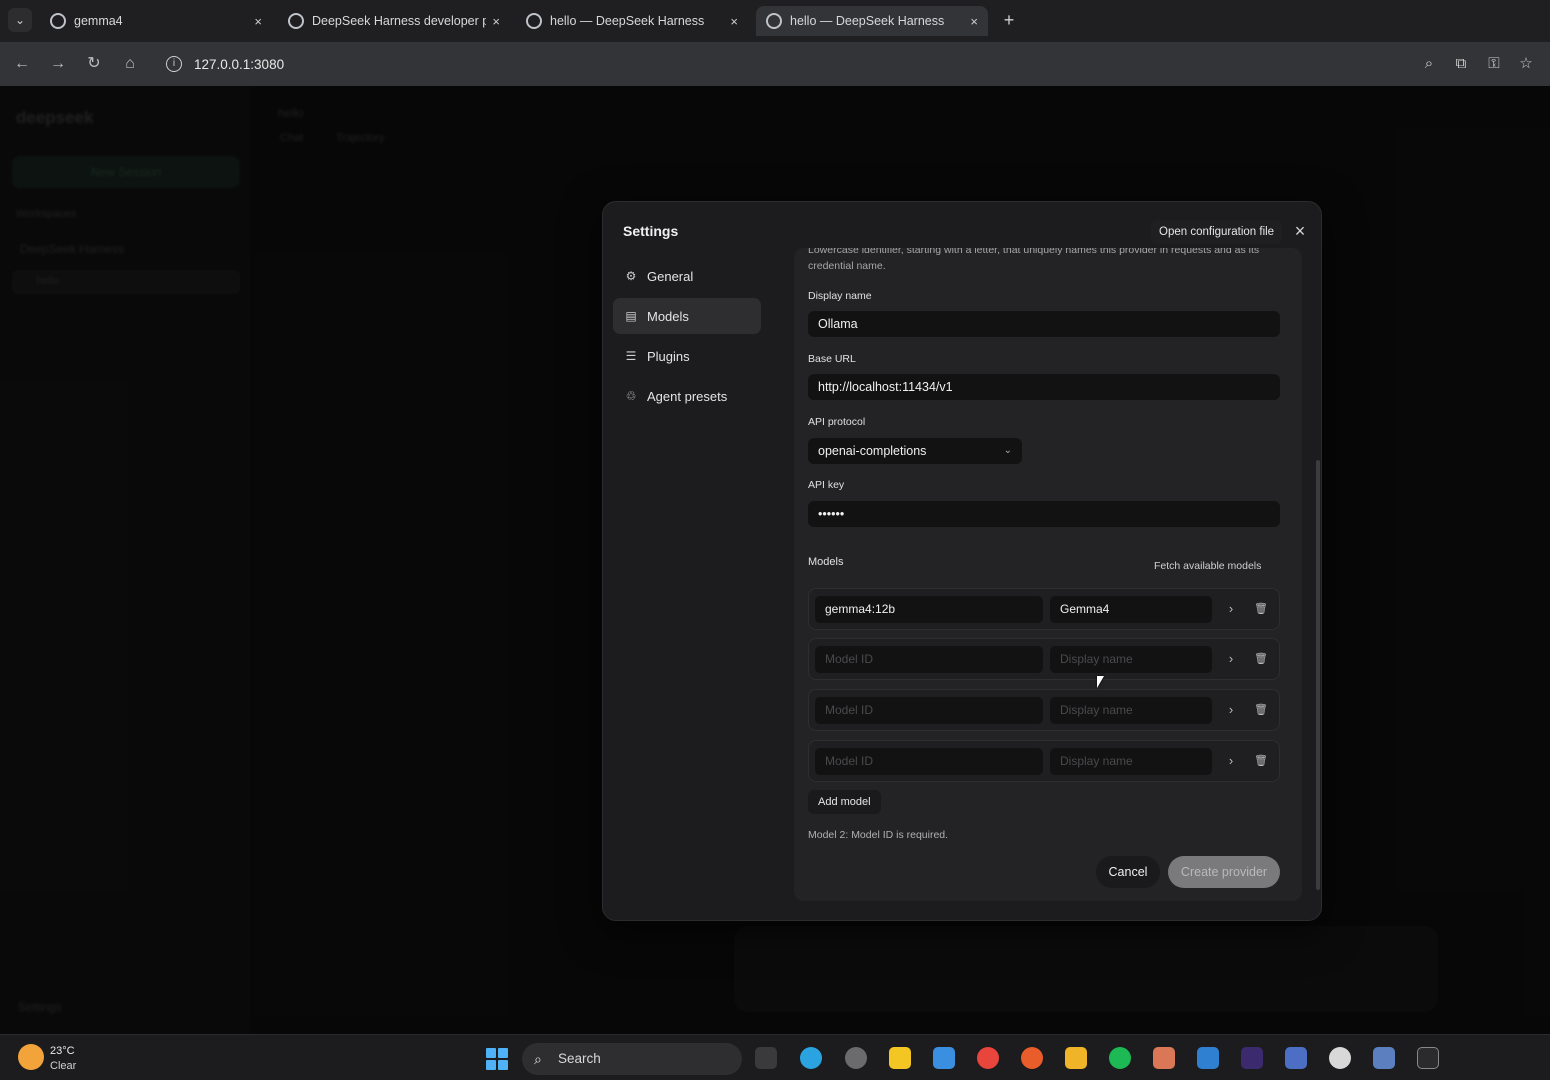  I want to click on model-row: gemma4:12b Gemma4 › 🗑, so click(1044, 609).